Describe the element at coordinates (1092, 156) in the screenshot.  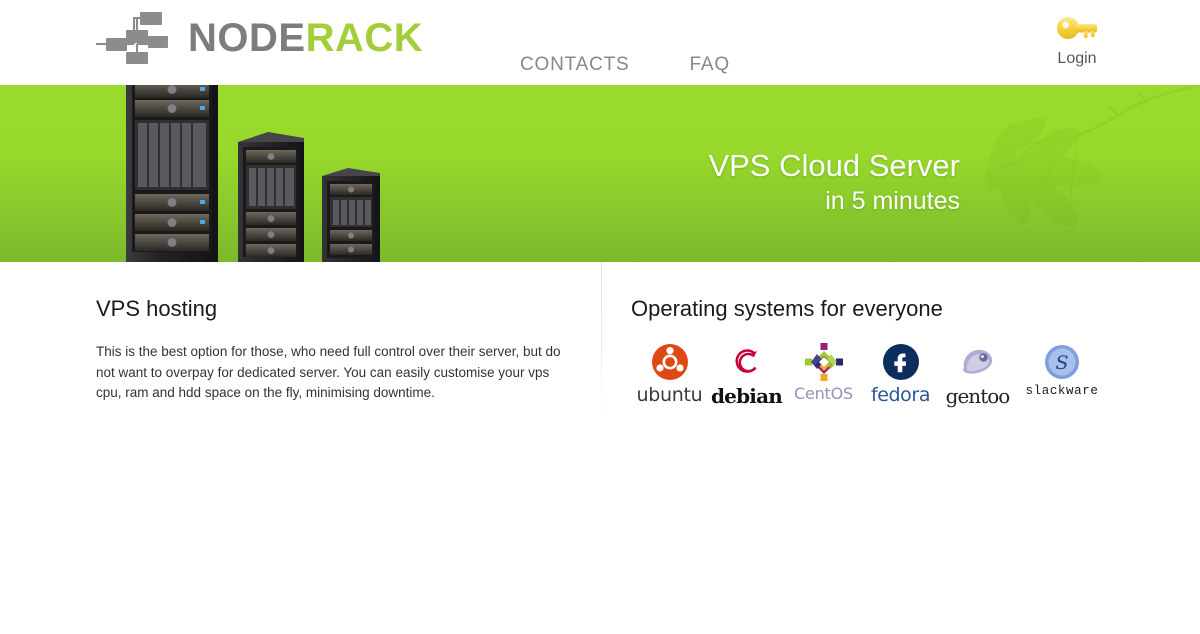
I see `chestnut-leaf-icon` at that location.